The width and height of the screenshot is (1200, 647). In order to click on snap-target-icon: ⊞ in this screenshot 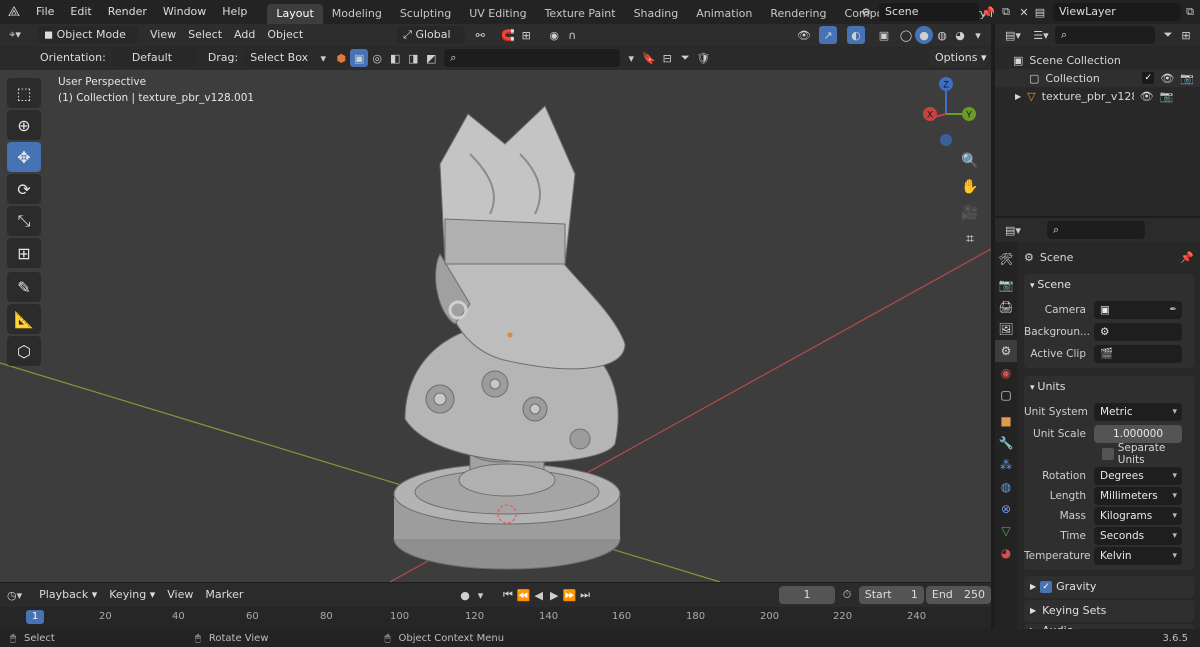, I will do `click(526, 35)`.